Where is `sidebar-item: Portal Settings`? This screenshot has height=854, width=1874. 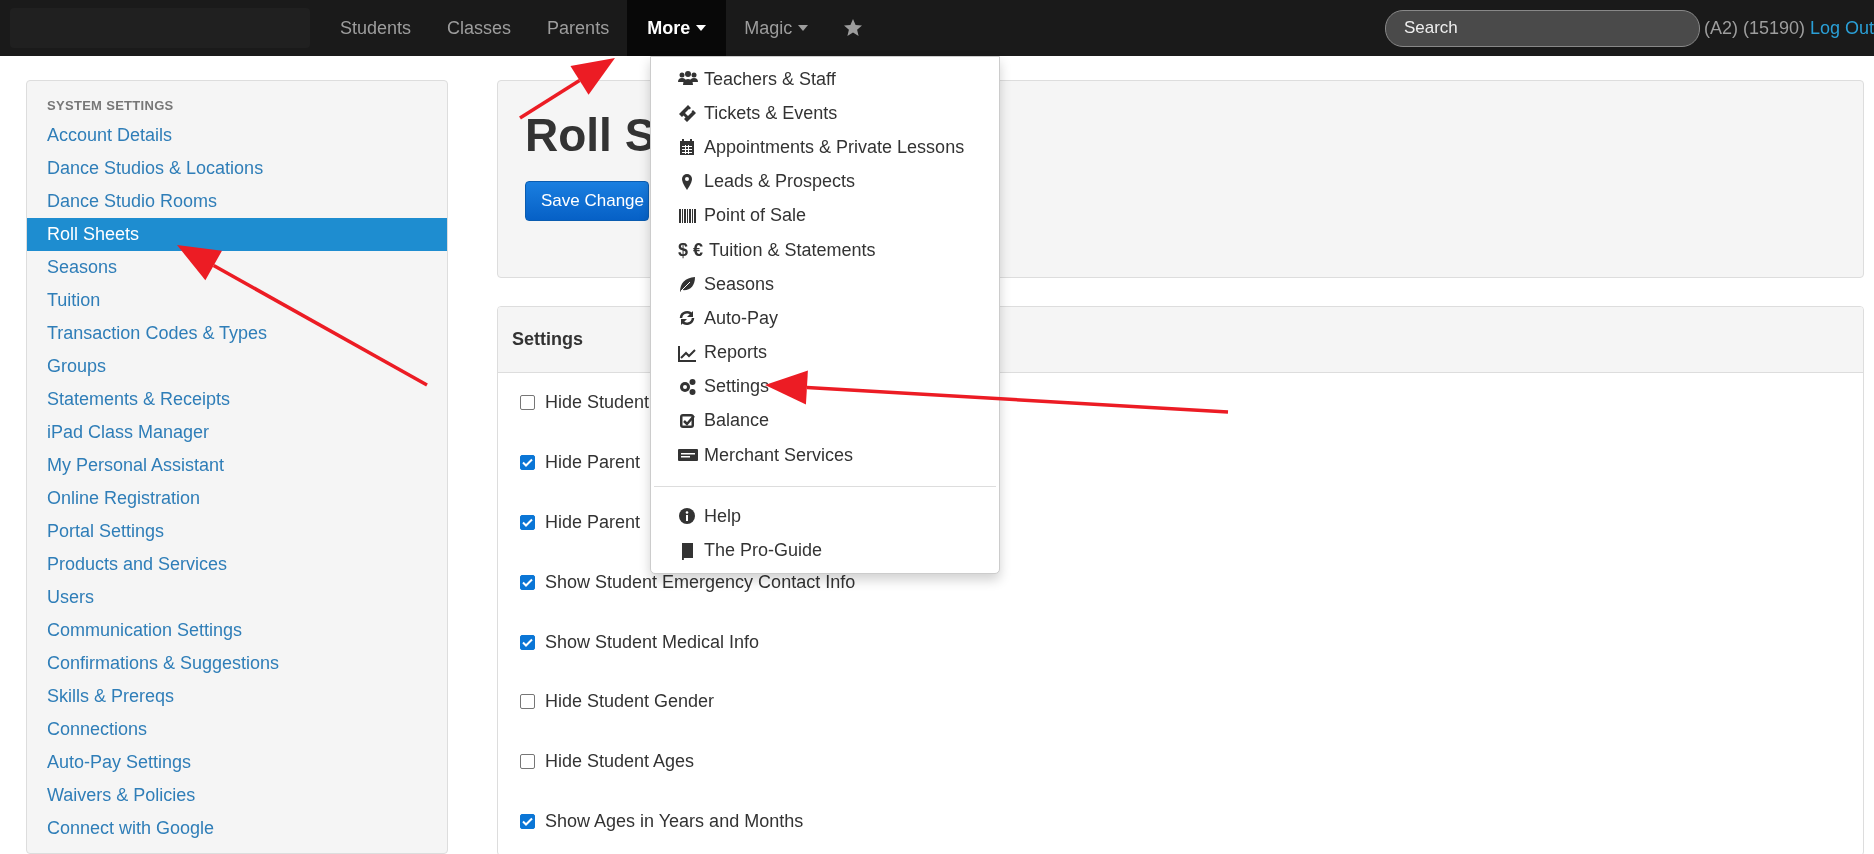 sidebar-item: Portal Settings is located at coordinates (237, 531).